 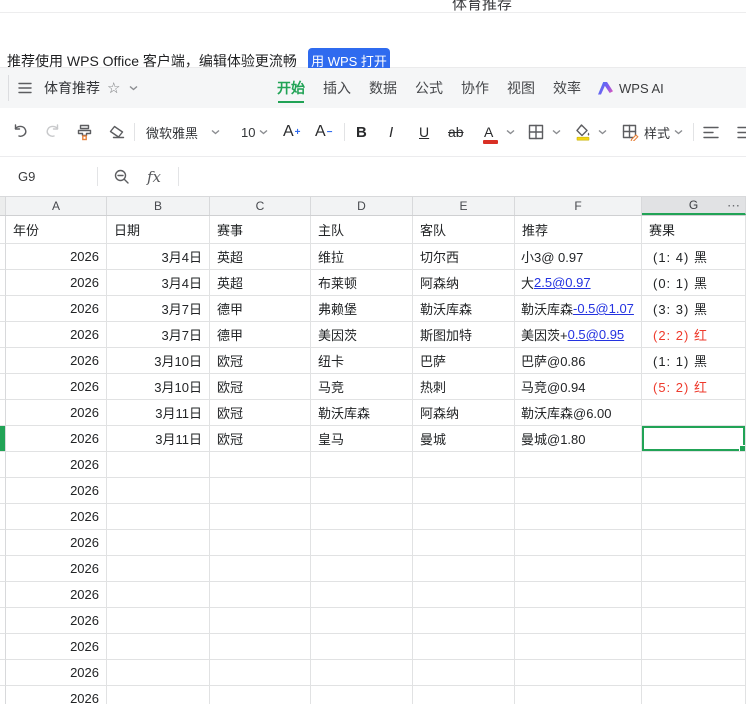 I want to click on undo-button, so click(x=20, y=132).